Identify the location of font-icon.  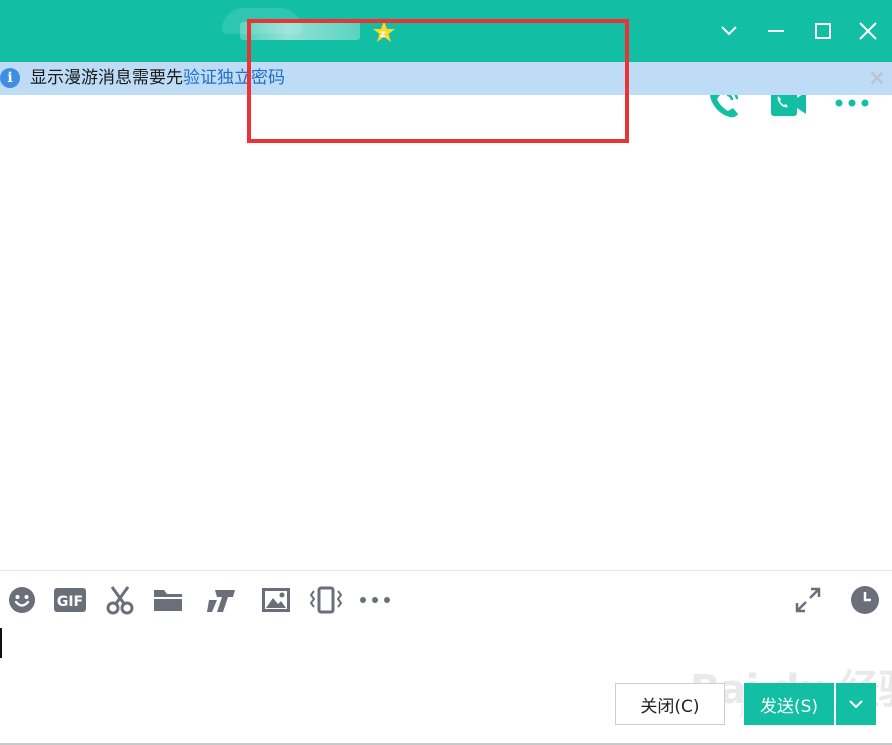
(221, 600).